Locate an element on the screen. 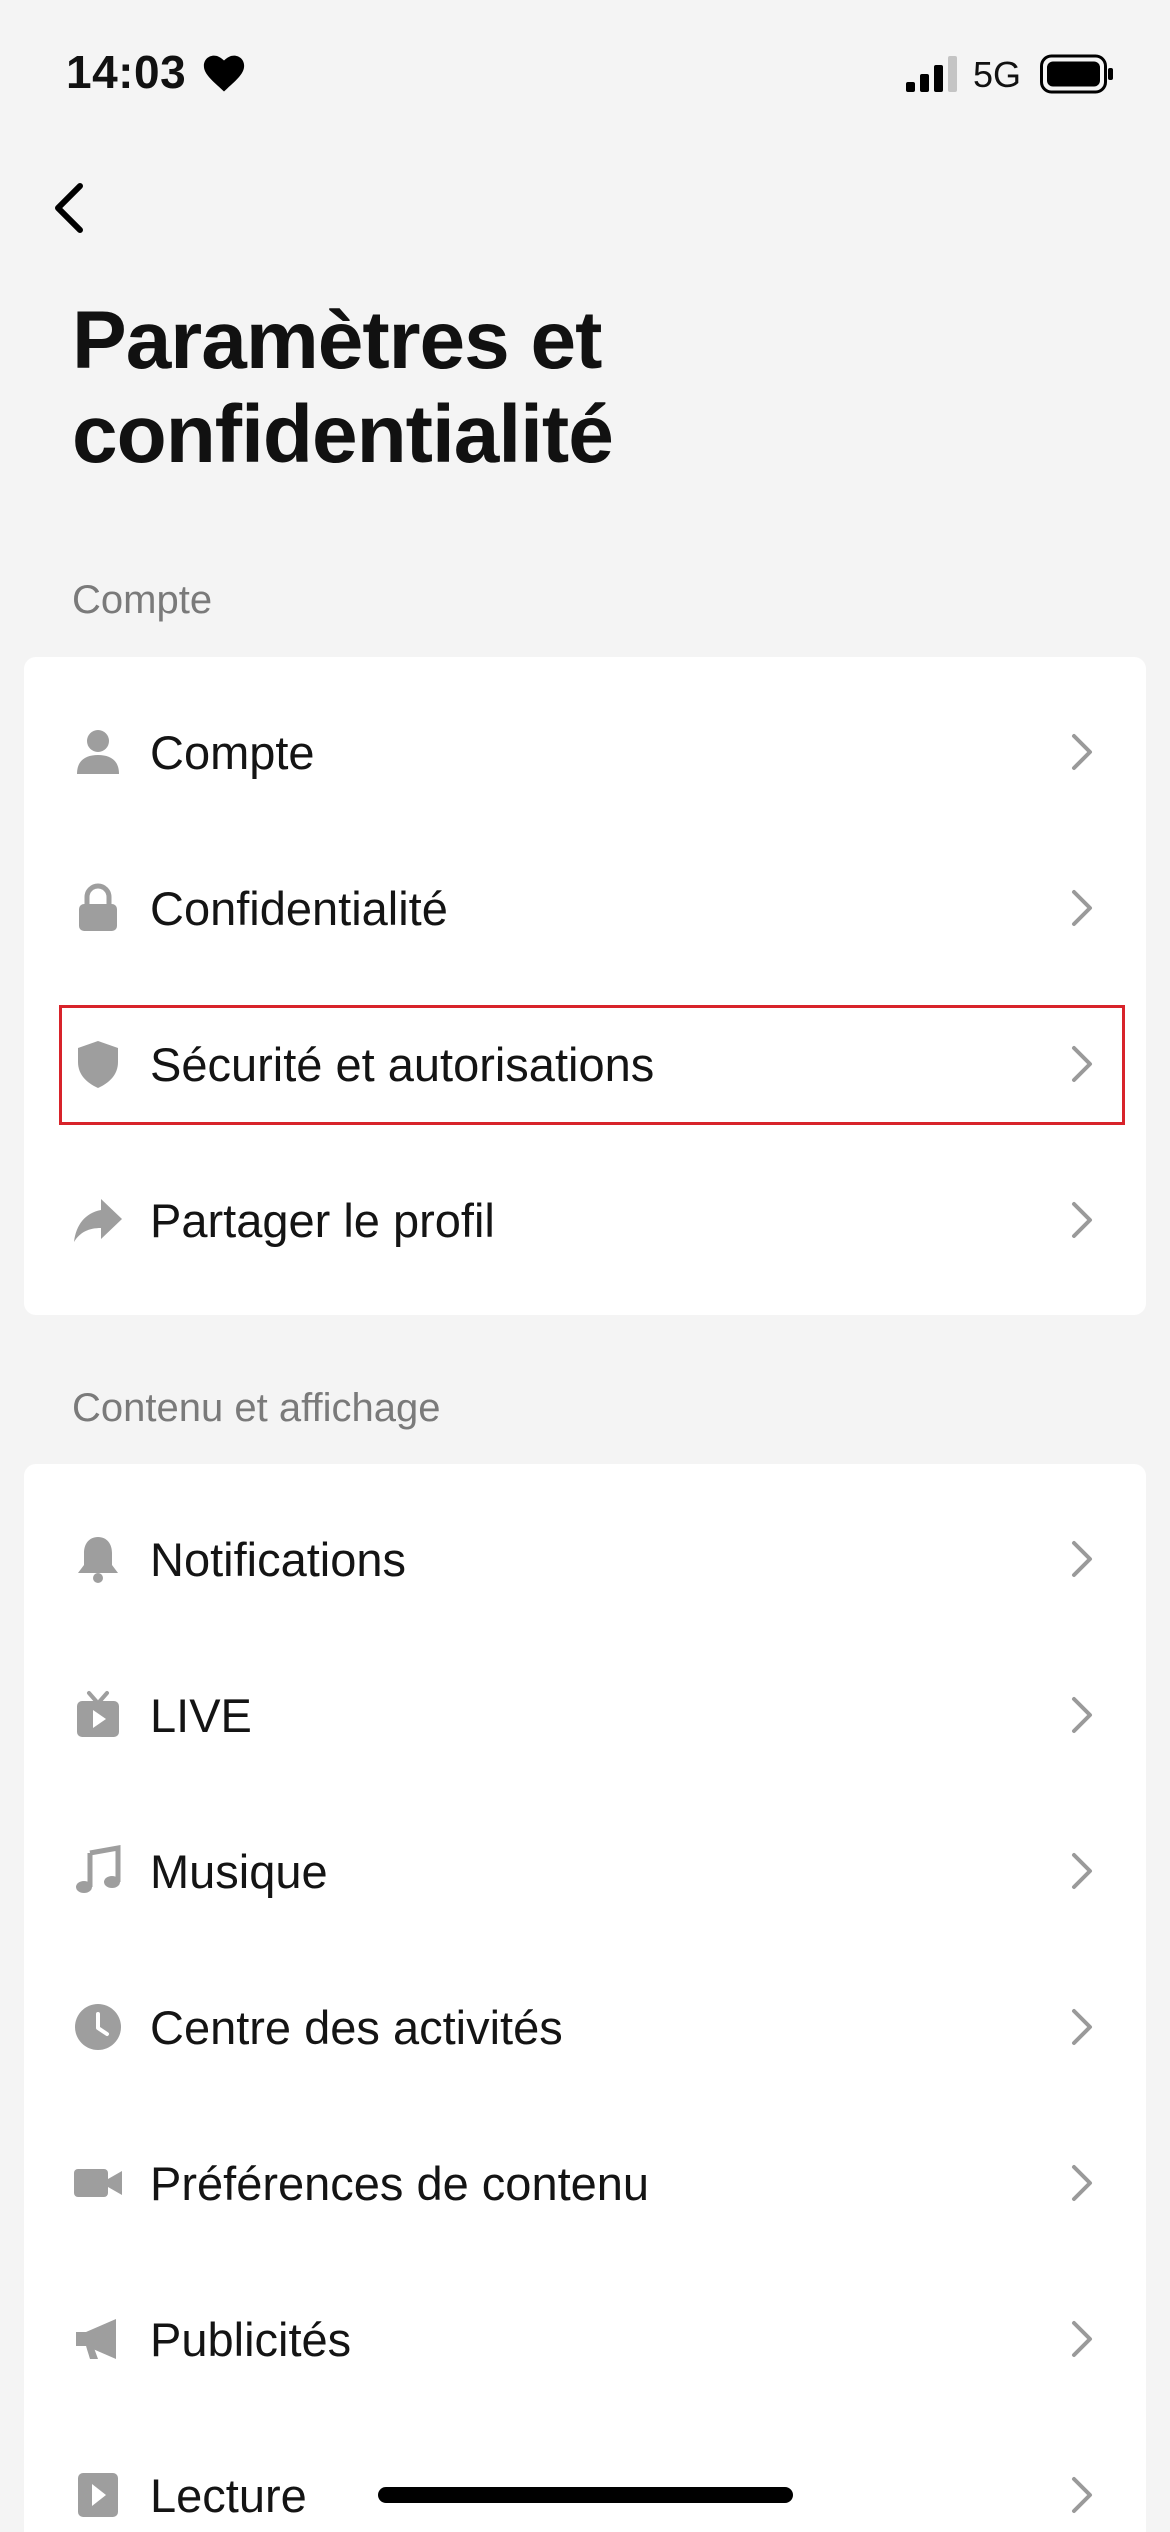 Image resolution: width=1170 pixels, height=2532 pixels. chevron-left-icon is located at coordinates (69, 208).